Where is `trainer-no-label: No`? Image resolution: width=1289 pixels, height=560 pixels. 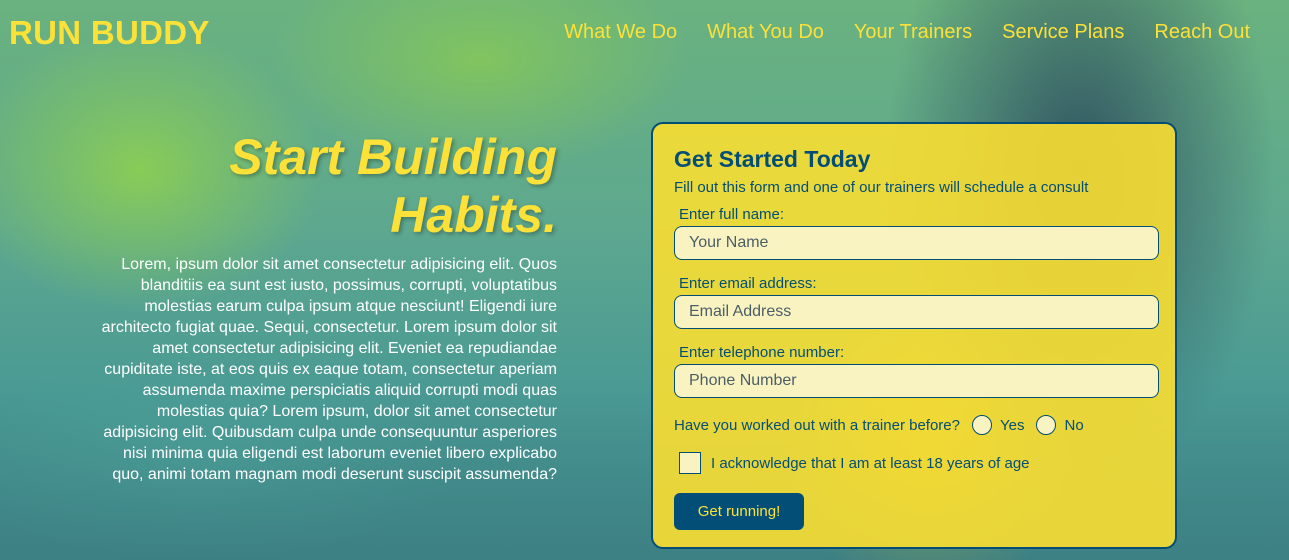
trainer-no-label: No is located at coordinates (1073, 425).